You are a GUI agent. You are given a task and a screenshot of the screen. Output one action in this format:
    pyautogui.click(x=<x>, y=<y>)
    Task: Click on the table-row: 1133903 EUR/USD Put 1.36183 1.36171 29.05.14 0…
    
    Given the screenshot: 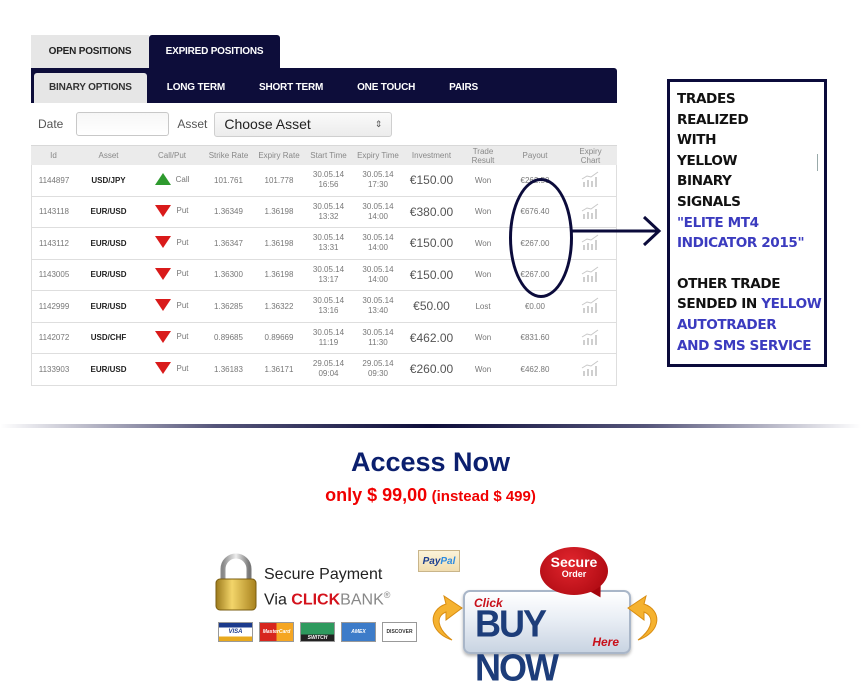 What is the action you would take?
    pyautogui.click(x=324, y=370)
    